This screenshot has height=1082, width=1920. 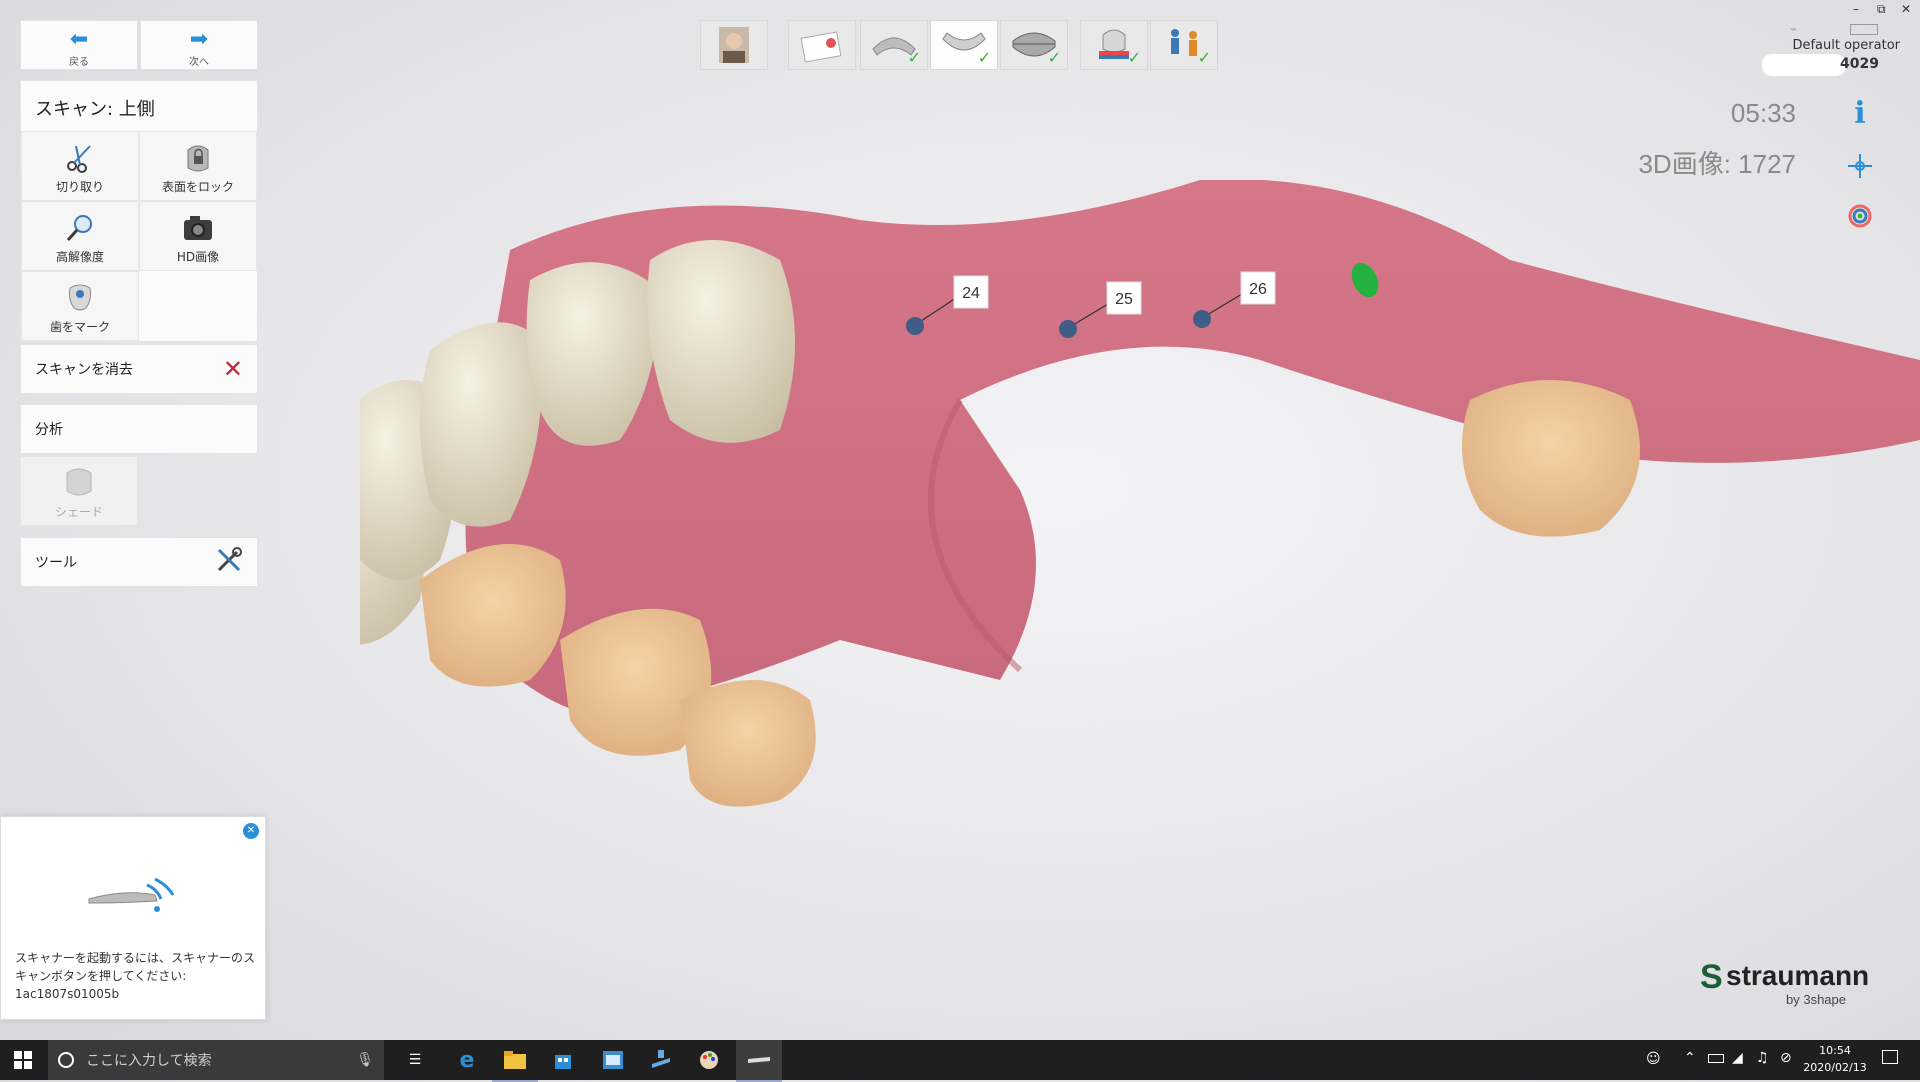 I want to click on device-status-icons: ⌁, so click(x=1845, y=30).